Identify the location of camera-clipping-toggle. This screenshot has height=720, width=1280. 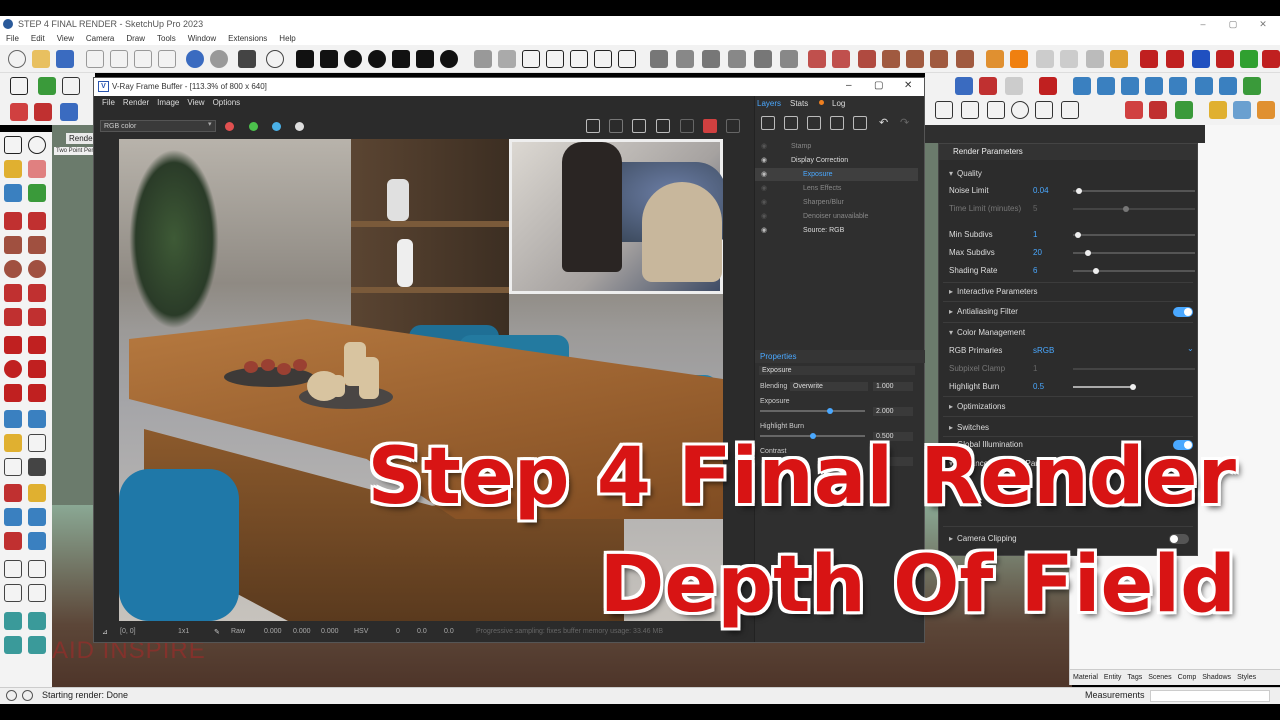
(1179, 539).